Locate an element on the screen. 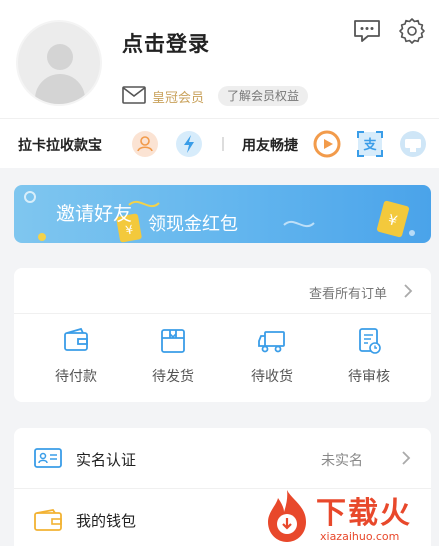  all-orders-link: 查看所有订单 is located at coordinates (348, 292).